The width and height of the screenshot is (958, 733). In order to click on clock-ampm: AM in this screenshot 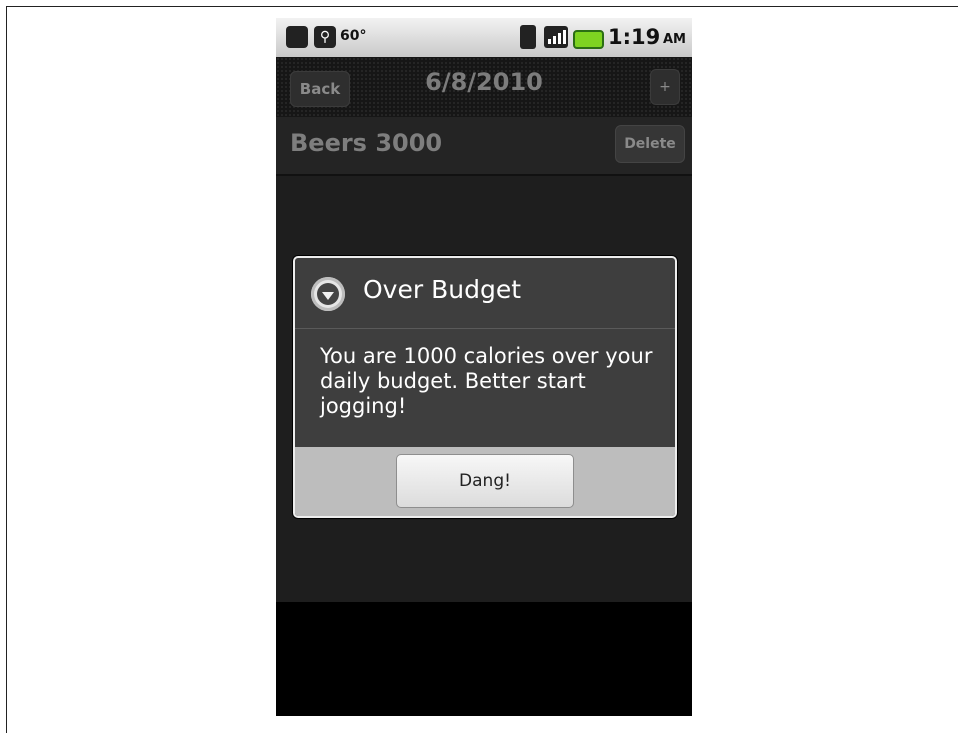, I will do `click(674, 39)`.